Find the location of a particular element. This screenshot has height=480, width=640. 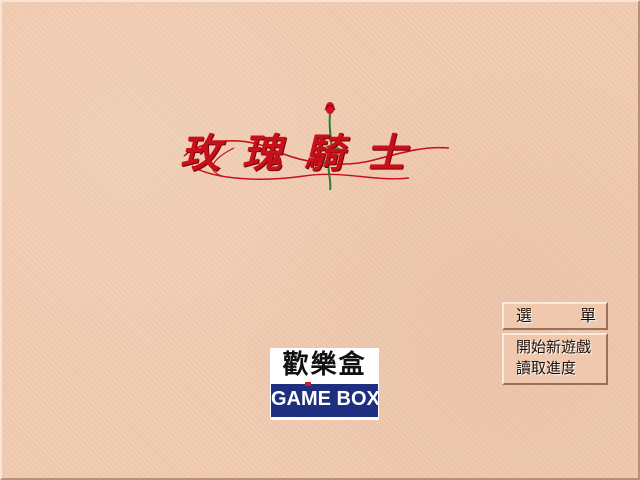

game-title-text: 玫瑰騎士 is located at coordinates (304, 153).